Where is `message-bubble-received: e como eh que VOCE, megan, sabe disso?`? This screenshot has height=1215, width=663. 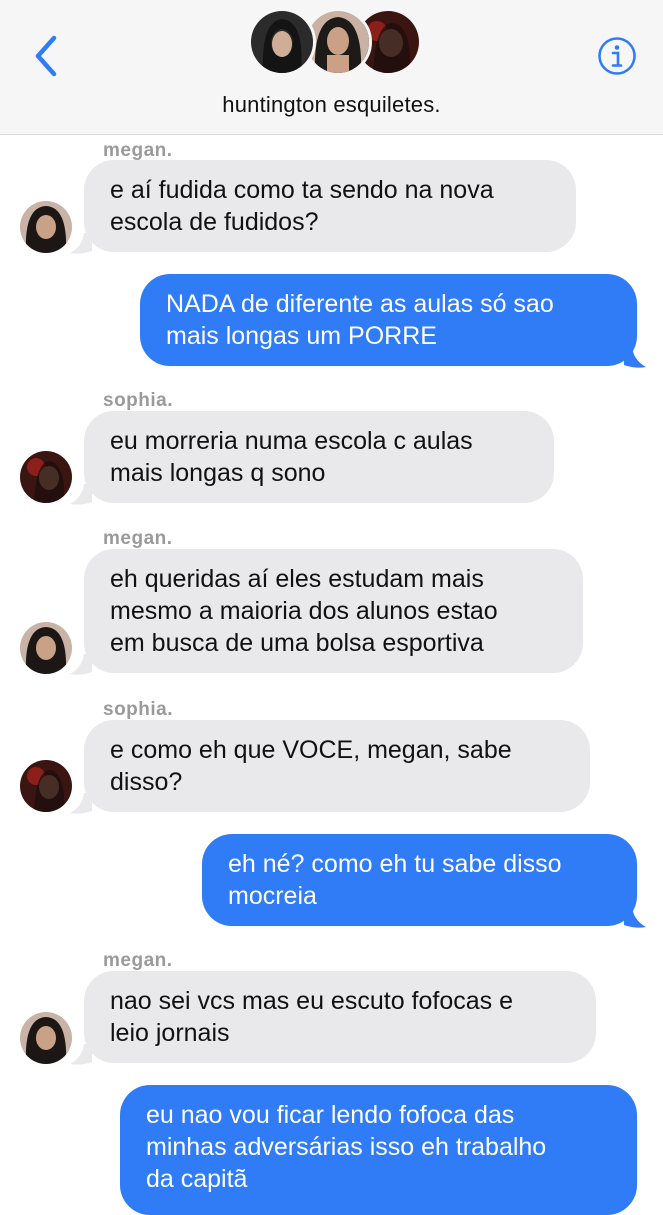 message-bubble-received: e como eh que VOCE, megan, sabe disso? is located at coordinates (337, 766).